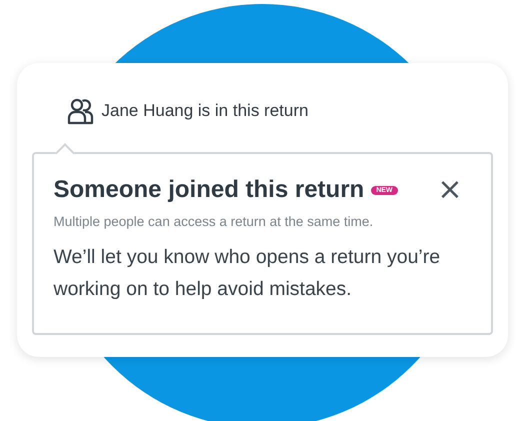 This screenshot has width=524, height=421. What do you see at coordinates (449, 190) in the screenshot?
I see `close-button: ×` at bounding box center [449, 190].